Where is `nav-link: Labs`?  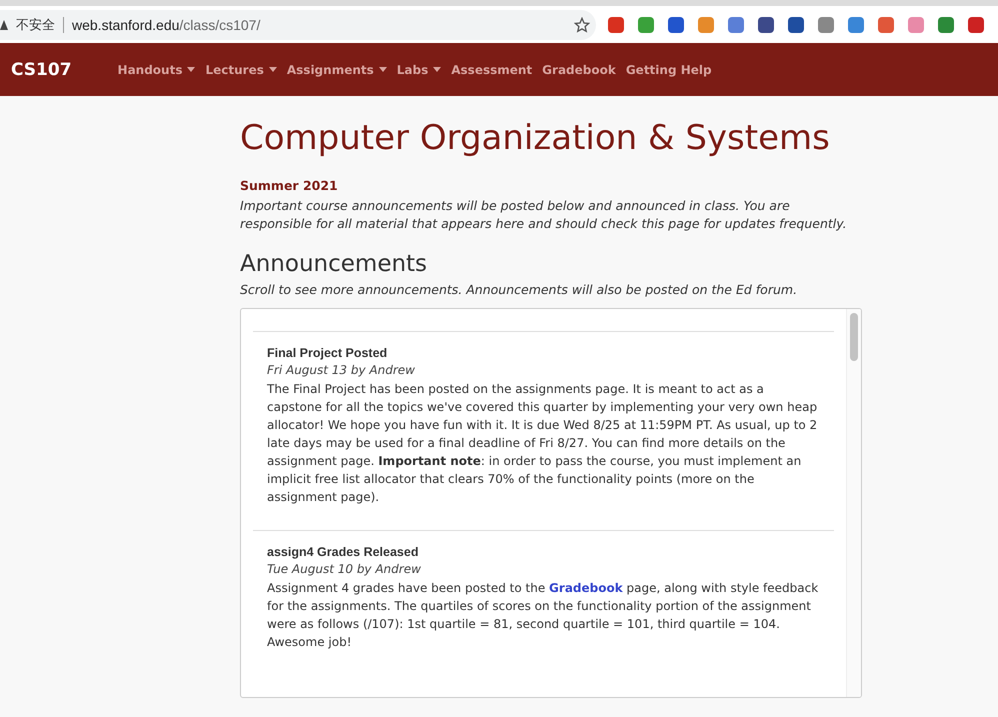
nav-link: Labs is located at coordinates (419, 69).